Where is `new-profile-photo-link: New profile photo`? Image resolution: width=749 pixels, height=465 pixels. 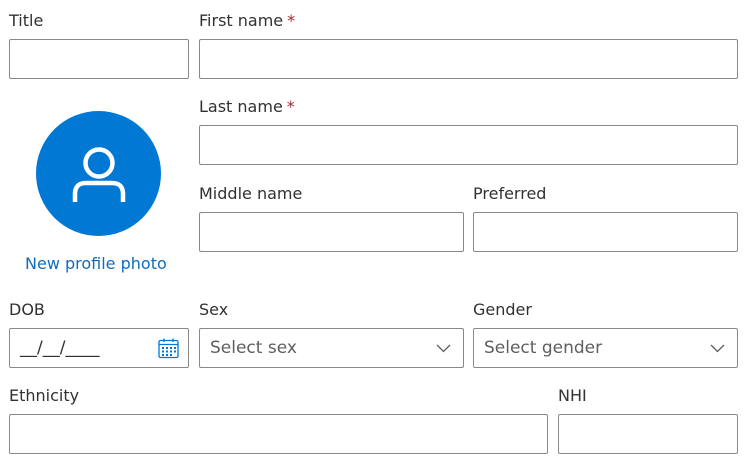 new-profile-photo-link: New profile photo is located at coordinates (96, 264).